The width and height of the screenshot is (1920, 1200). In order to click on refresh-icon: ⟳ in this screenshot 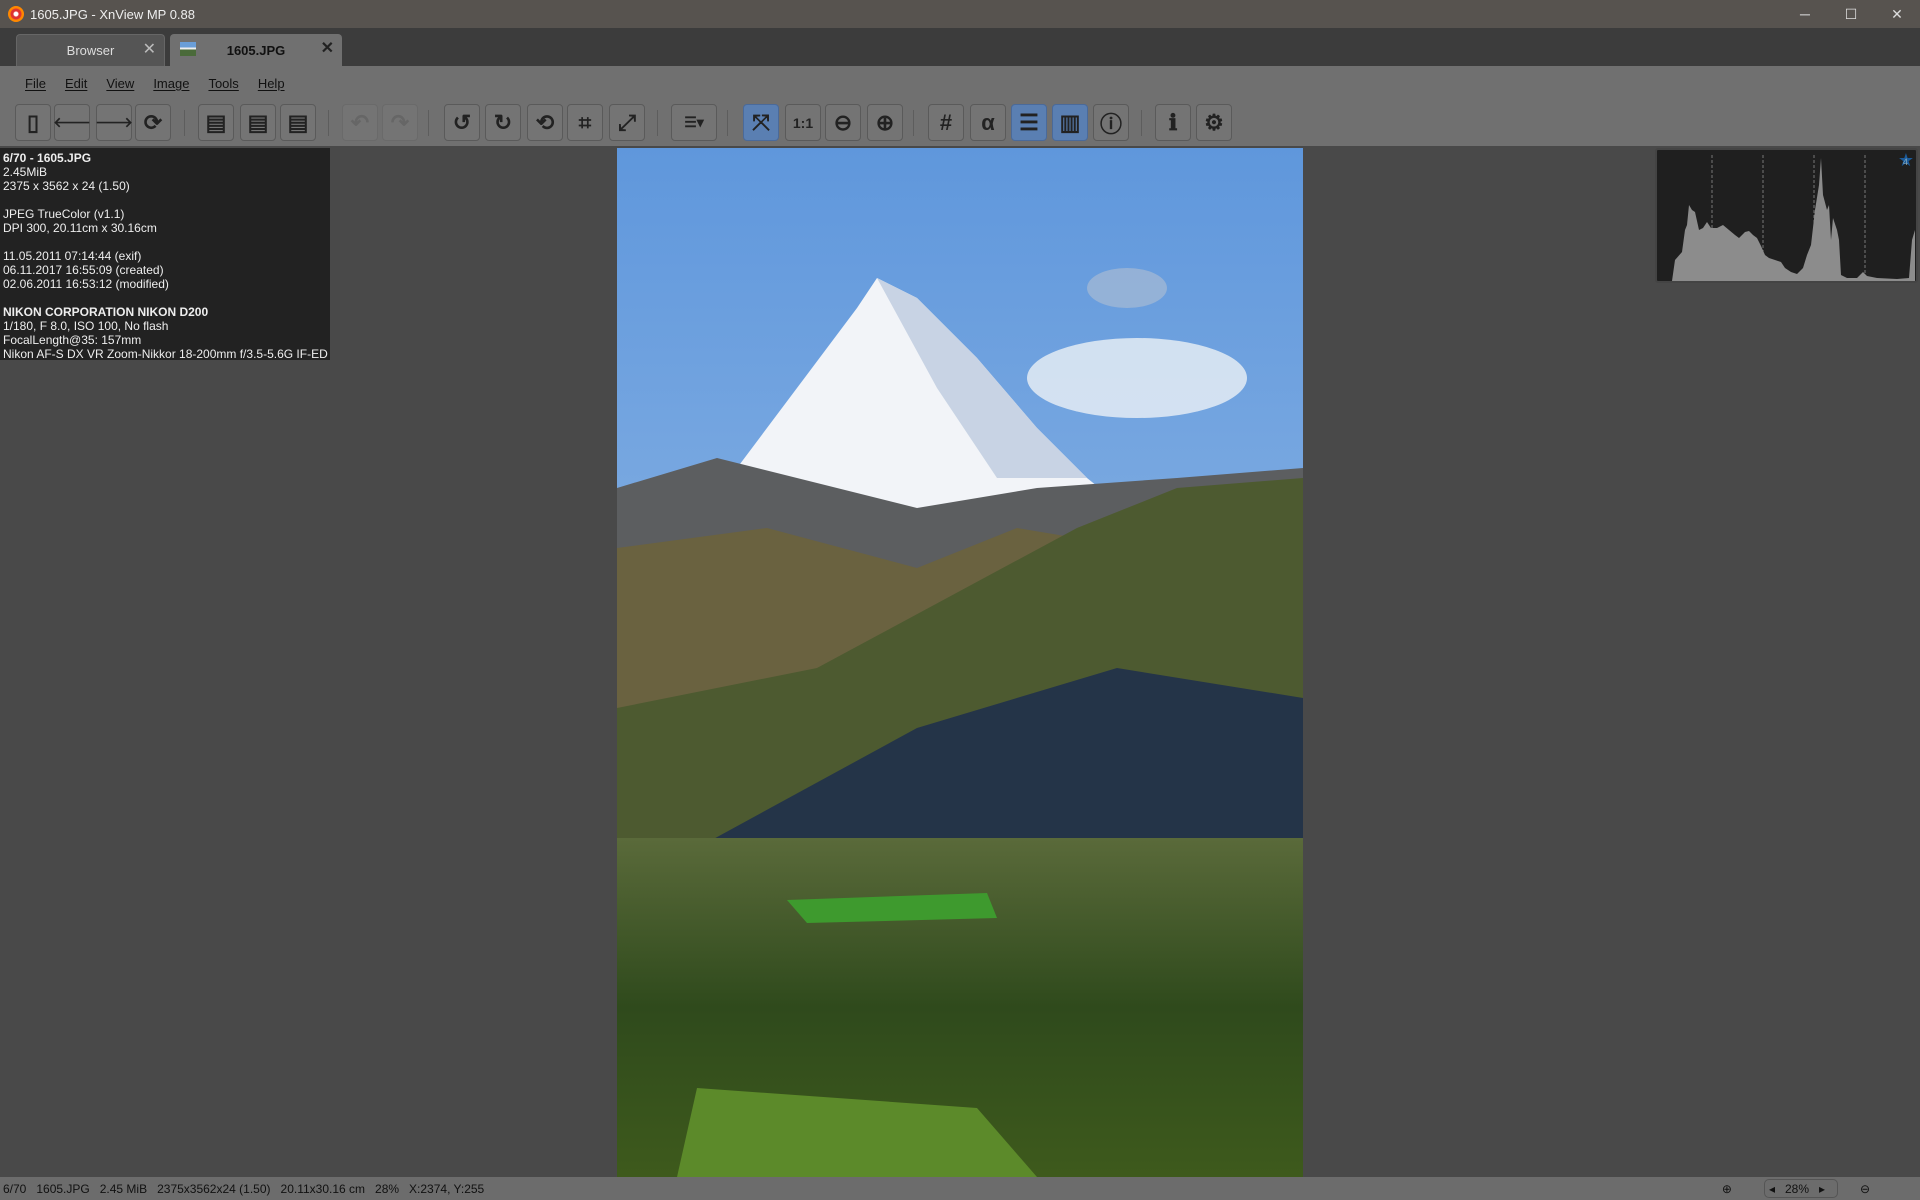, I will do `click(153, 122)`.